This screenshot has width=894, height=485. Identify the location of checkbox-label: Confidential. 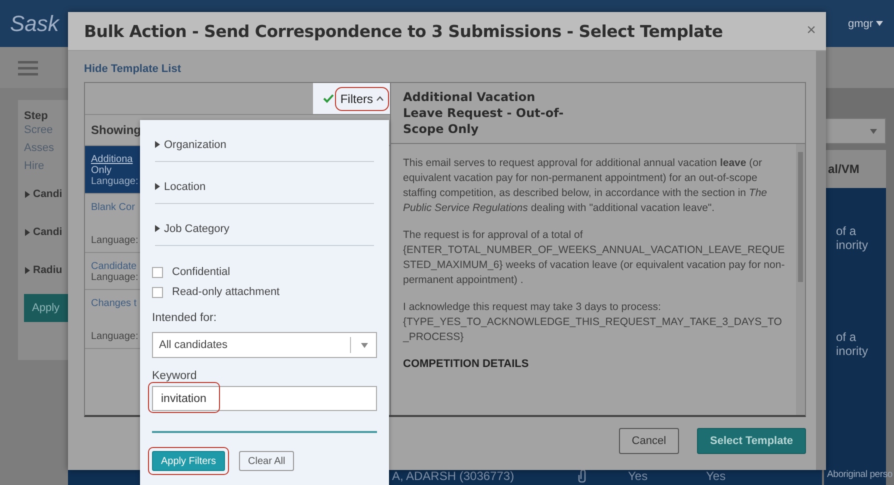
(201, 272).